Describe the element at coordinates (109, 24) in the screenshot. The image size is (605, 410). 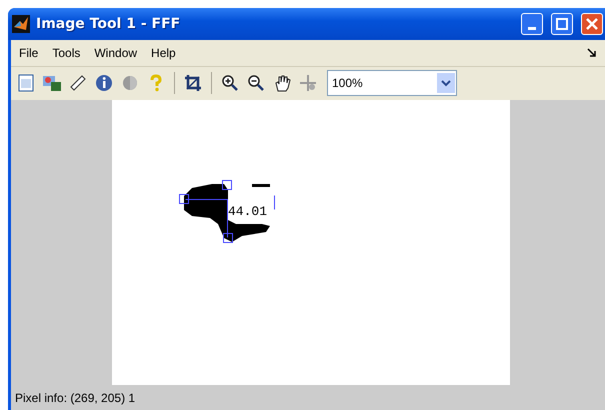
I see `window-title: Image Tool 1 - FFF` at that location.